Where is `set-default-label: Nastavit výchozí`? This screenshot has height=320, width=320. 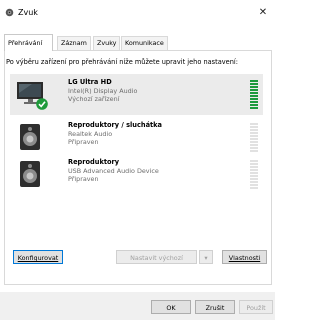
set-default-label: Nastavit výchozí is located at coordinates (156, 258).